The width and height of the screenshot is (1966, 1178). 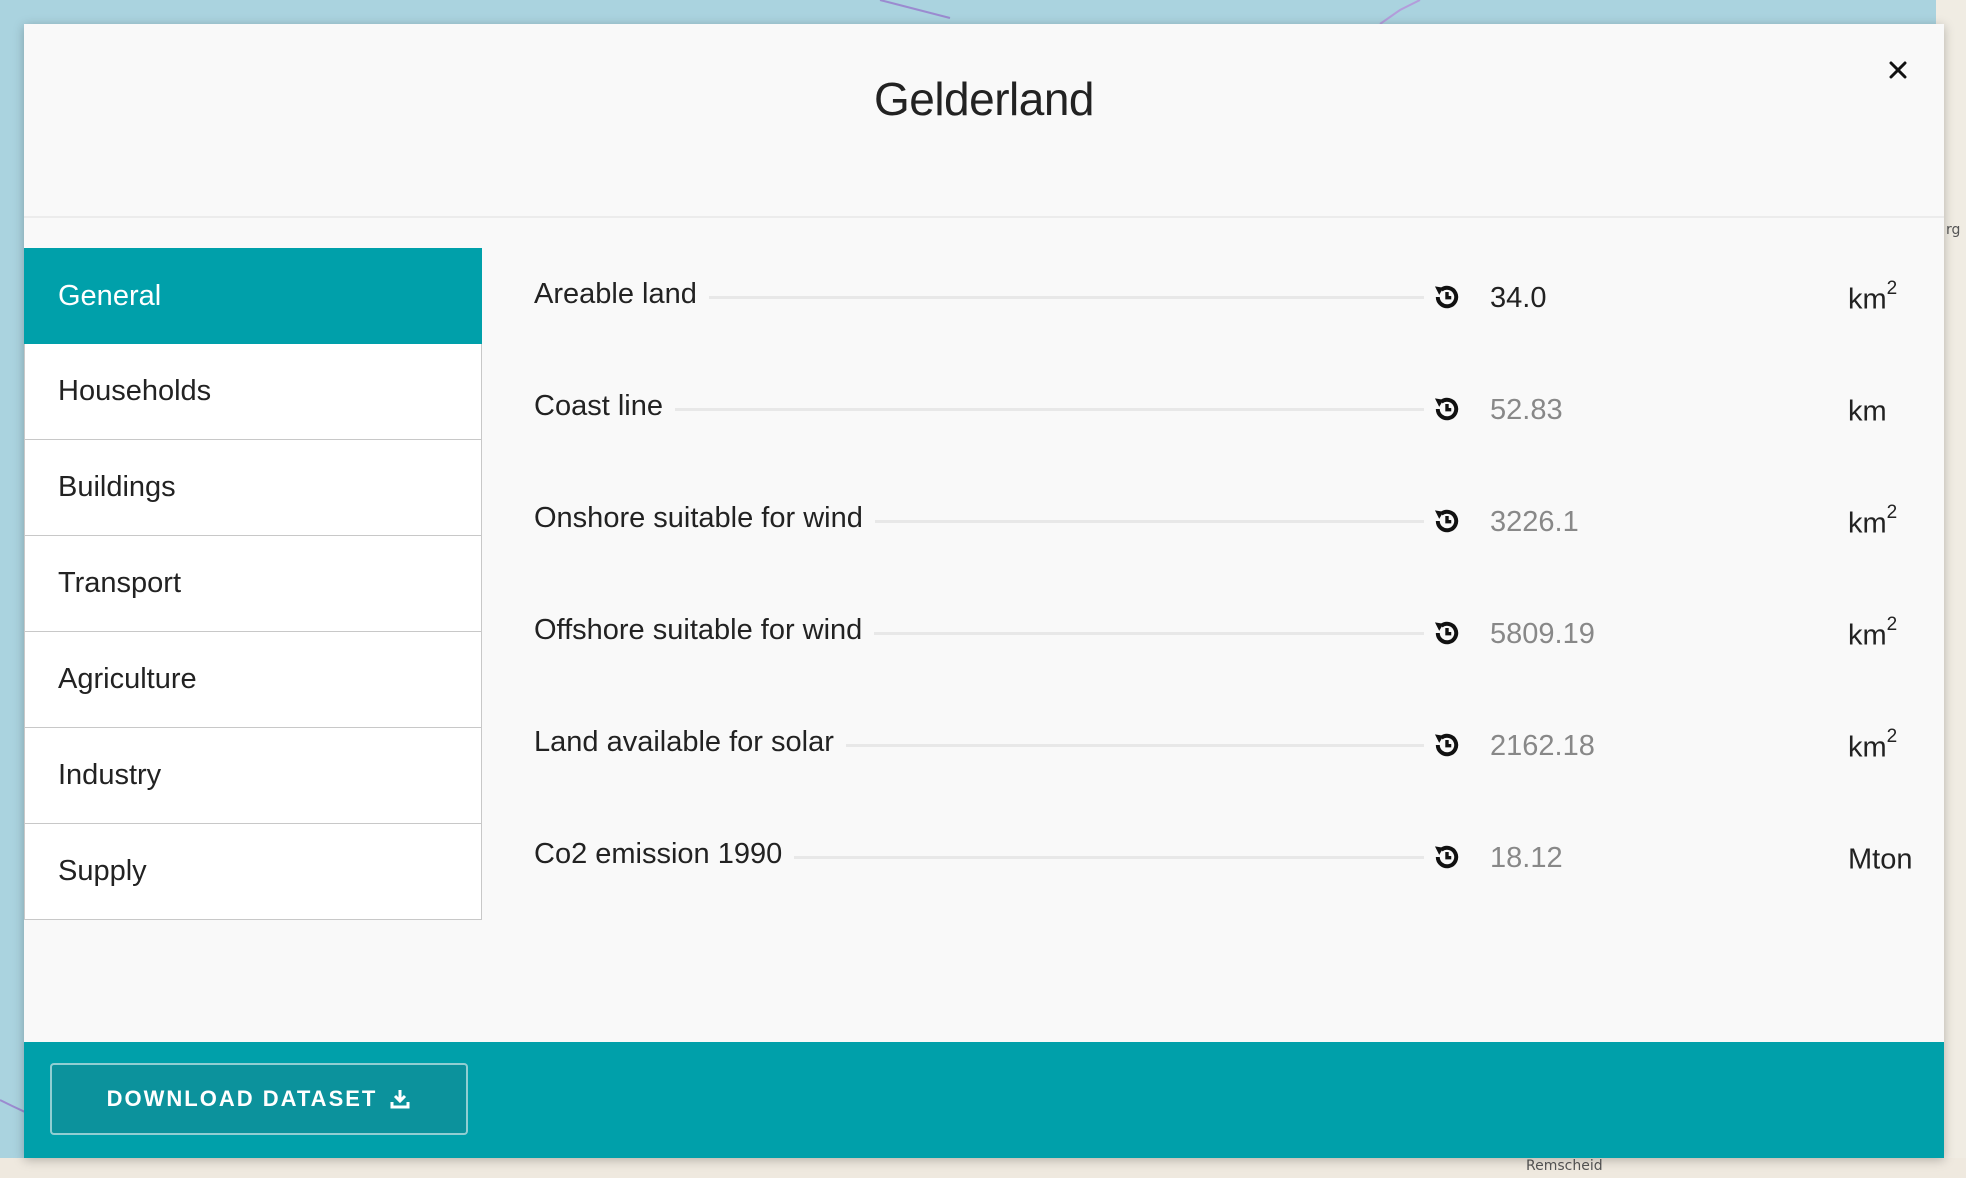 What do you see at coordinates (253, 872) in the screenshot?
I see `sidebar-item-supply: Supply` at bounding box center [253, 872].